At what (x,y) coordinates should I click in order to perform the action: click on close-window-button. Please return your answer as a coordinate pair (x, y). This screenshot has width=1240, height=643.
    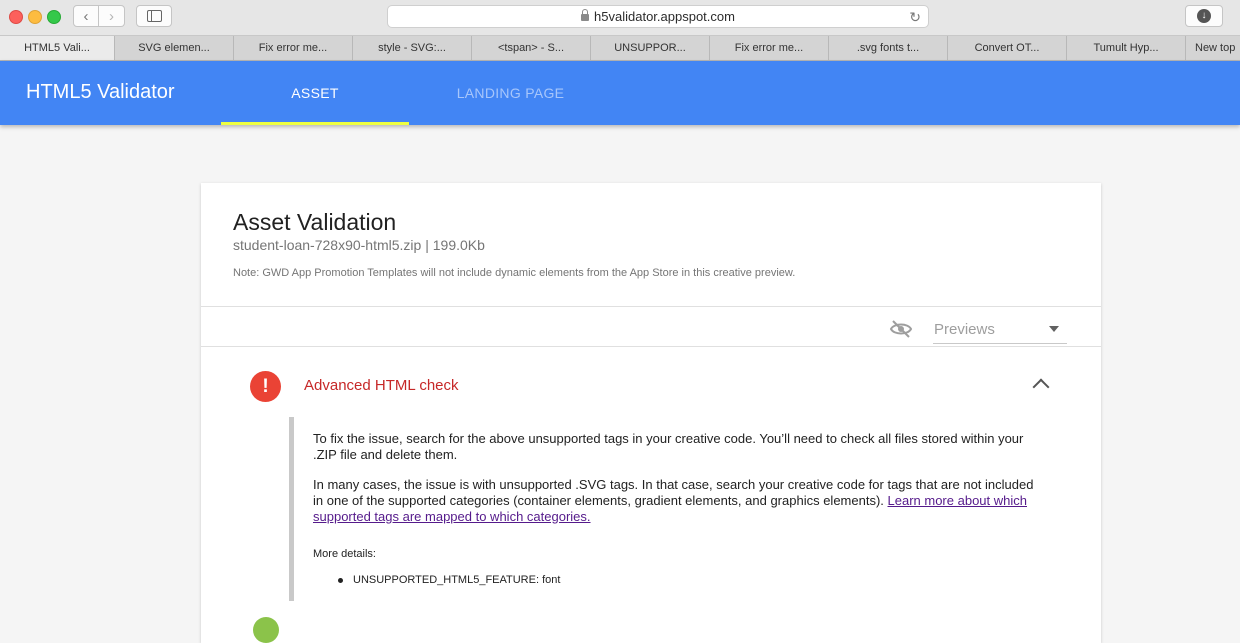
    Looking at the image, I should click on (16, 17).